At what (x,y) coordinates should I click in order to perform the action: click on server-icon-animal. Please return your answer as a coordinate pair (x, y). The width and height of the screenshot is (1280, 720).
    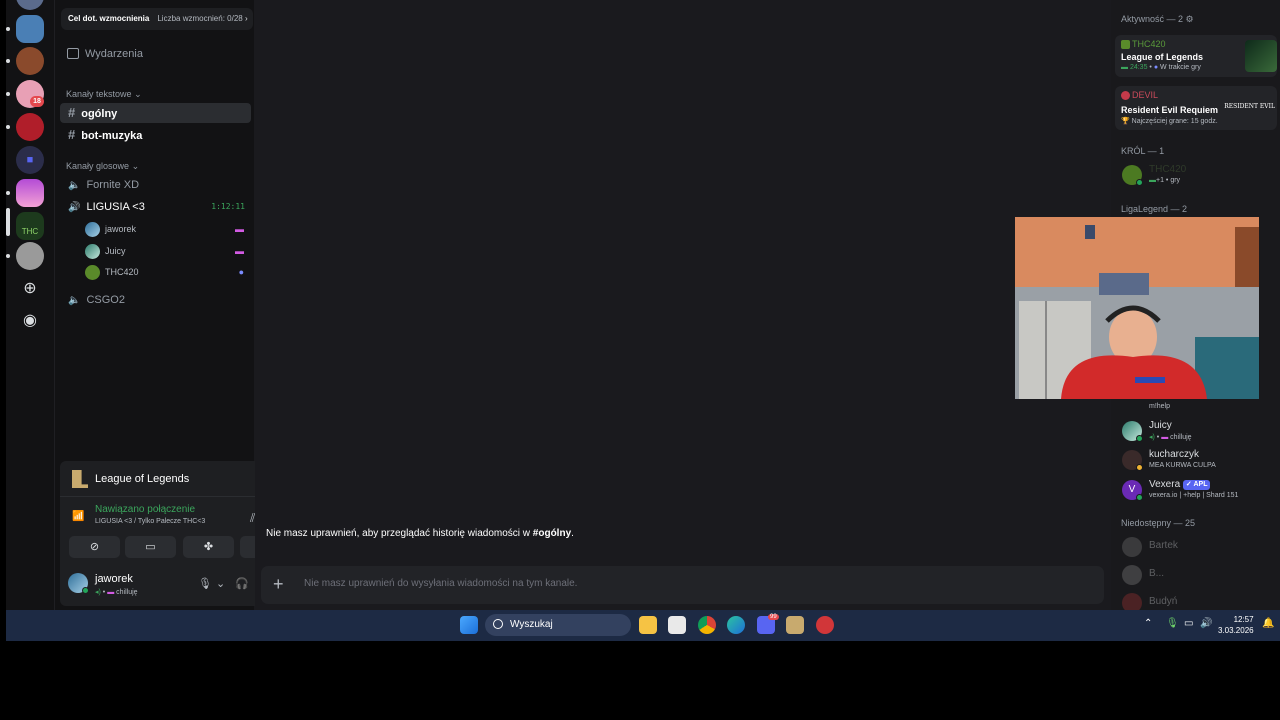
    Looking at the image, I should click on (30, 256).